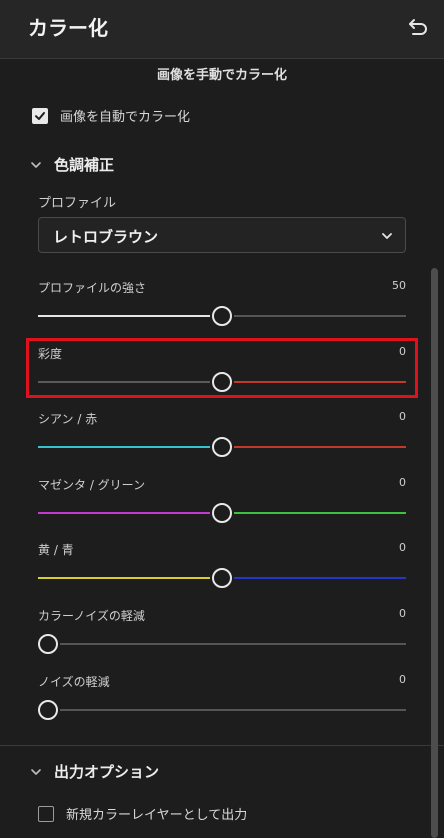  What do you see at coordinates (222, 696) in the screenshot?
I see `noise-reduction-slider: ノイズの軽減 0` at bounding box center [222, 696].